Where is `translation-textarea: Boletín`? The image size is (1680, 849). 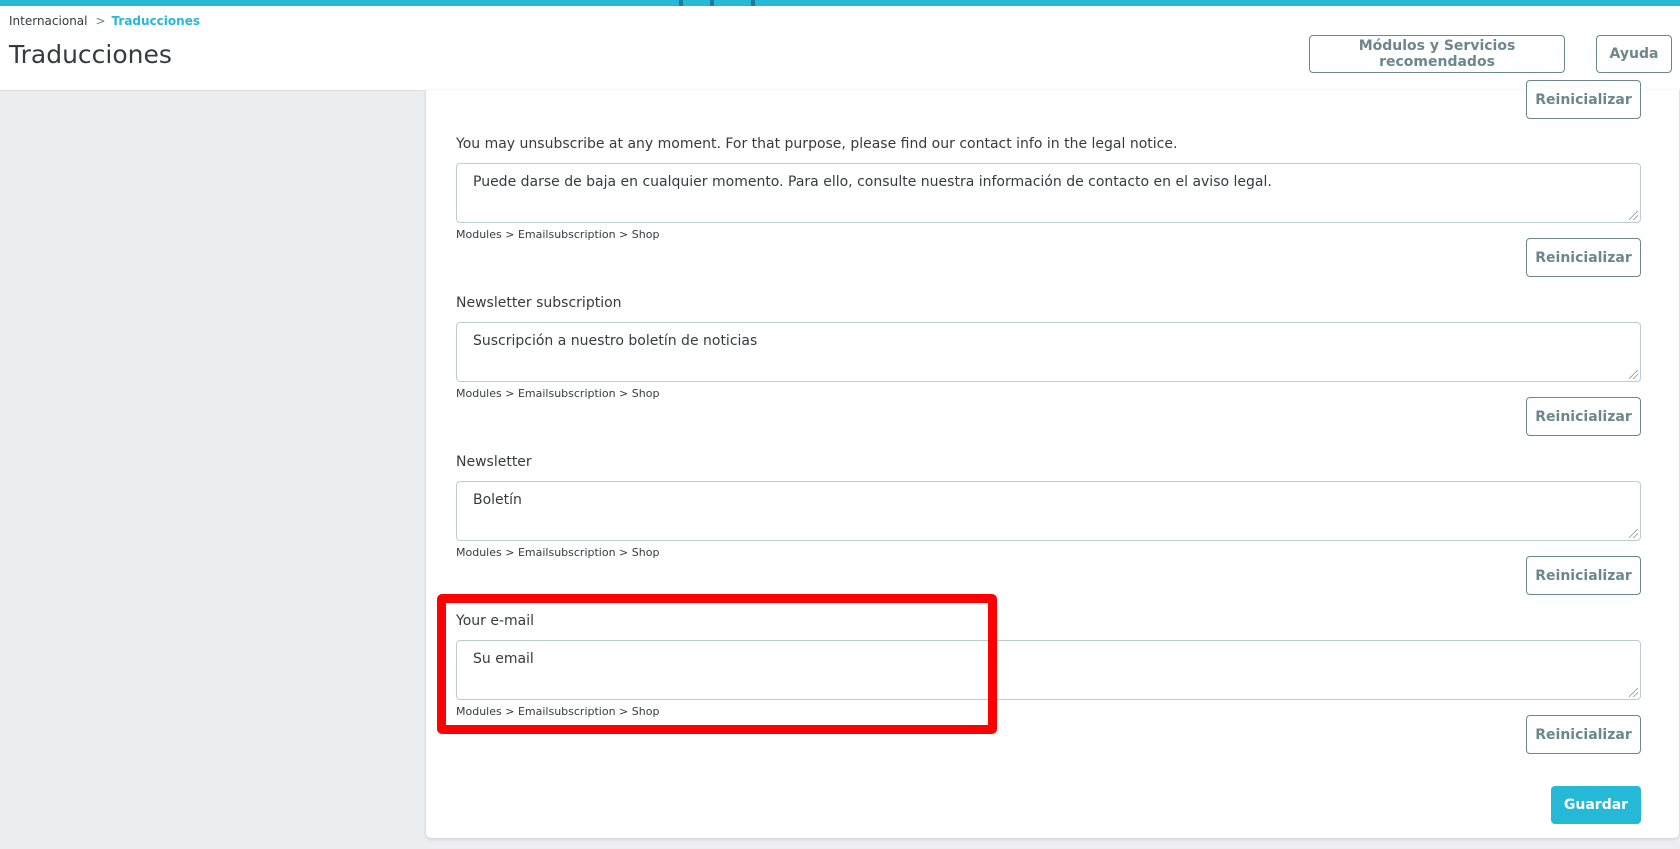 translation-textarea: Boletín is located at coordinates (1048, 511).